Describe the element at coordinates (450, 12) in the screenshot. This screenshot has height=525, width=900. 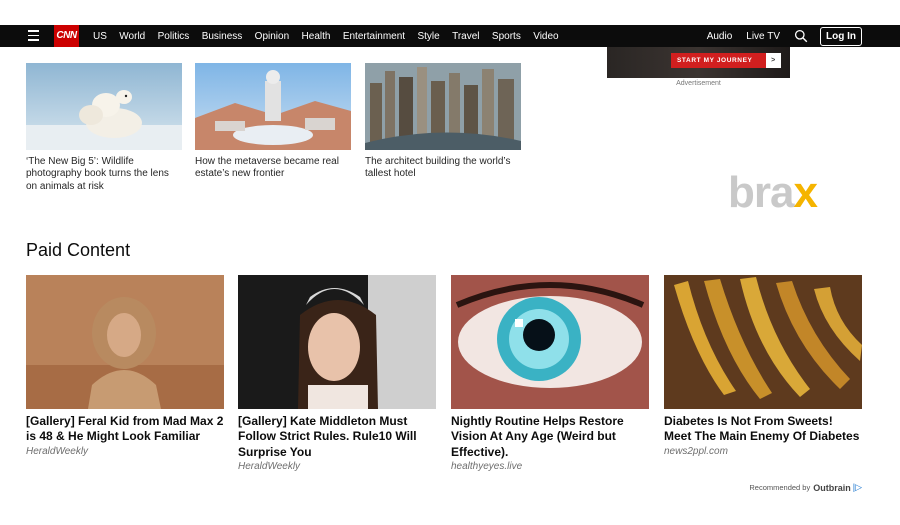
I see `top-strip` at that location.